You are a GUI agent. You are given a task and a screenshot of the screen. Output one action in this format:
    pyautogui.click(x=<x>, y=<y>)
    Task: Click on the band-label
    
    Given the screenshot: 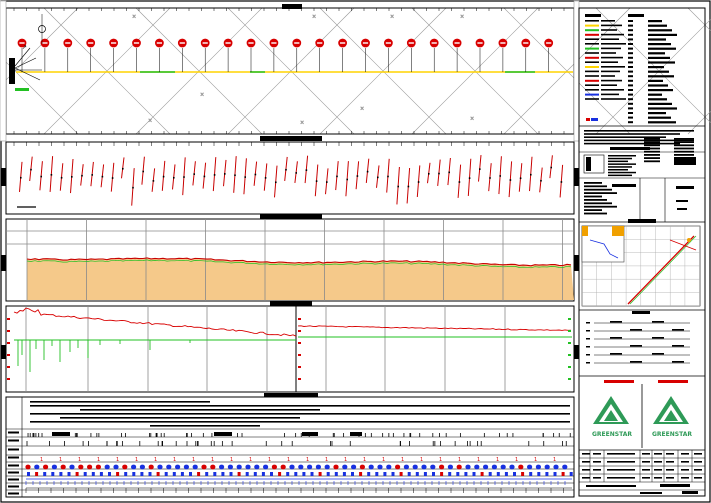 What is the action you would take?
    pyautogui.click(x=13, y=432)
    